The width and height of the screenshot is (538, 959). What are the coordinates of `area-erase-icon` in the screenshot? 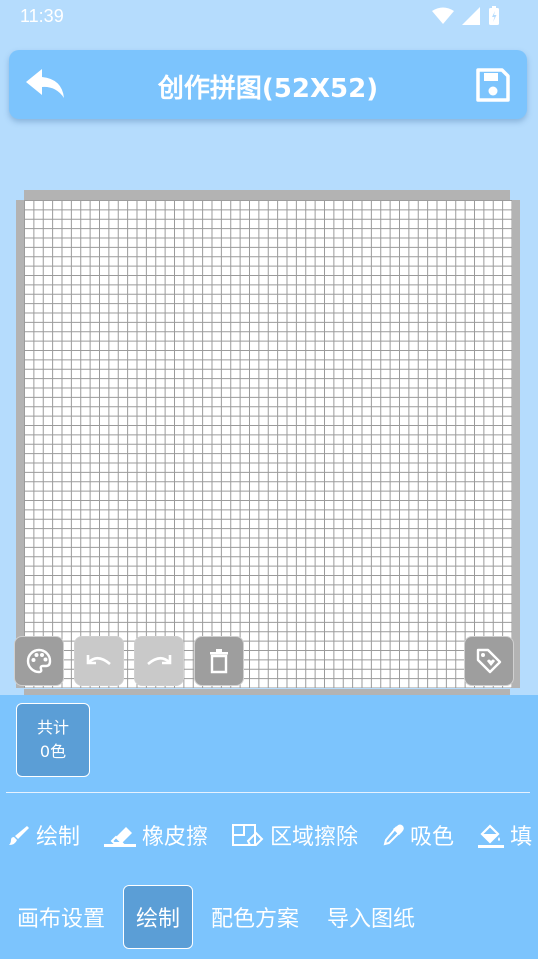 It's located at (248, 835).